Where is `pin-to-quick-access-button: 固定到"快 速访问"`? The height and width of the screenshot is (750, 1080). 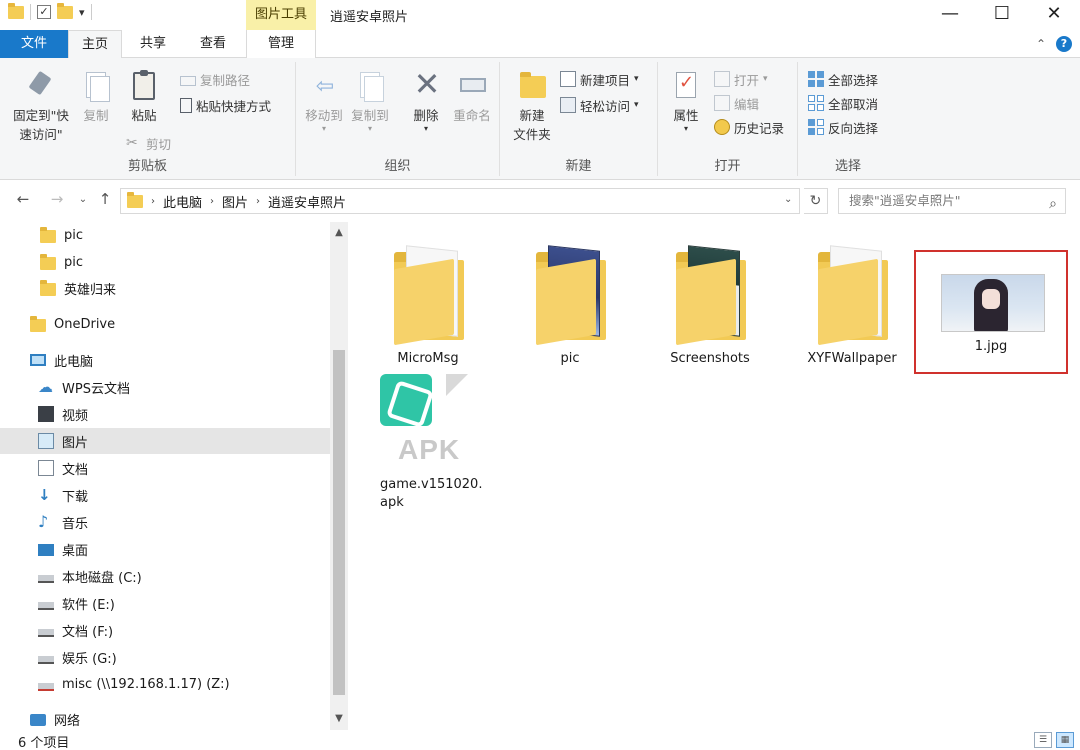 pin-to-quick-access-button: 固定到"快 速访问" is located at coordinates (41, 105).